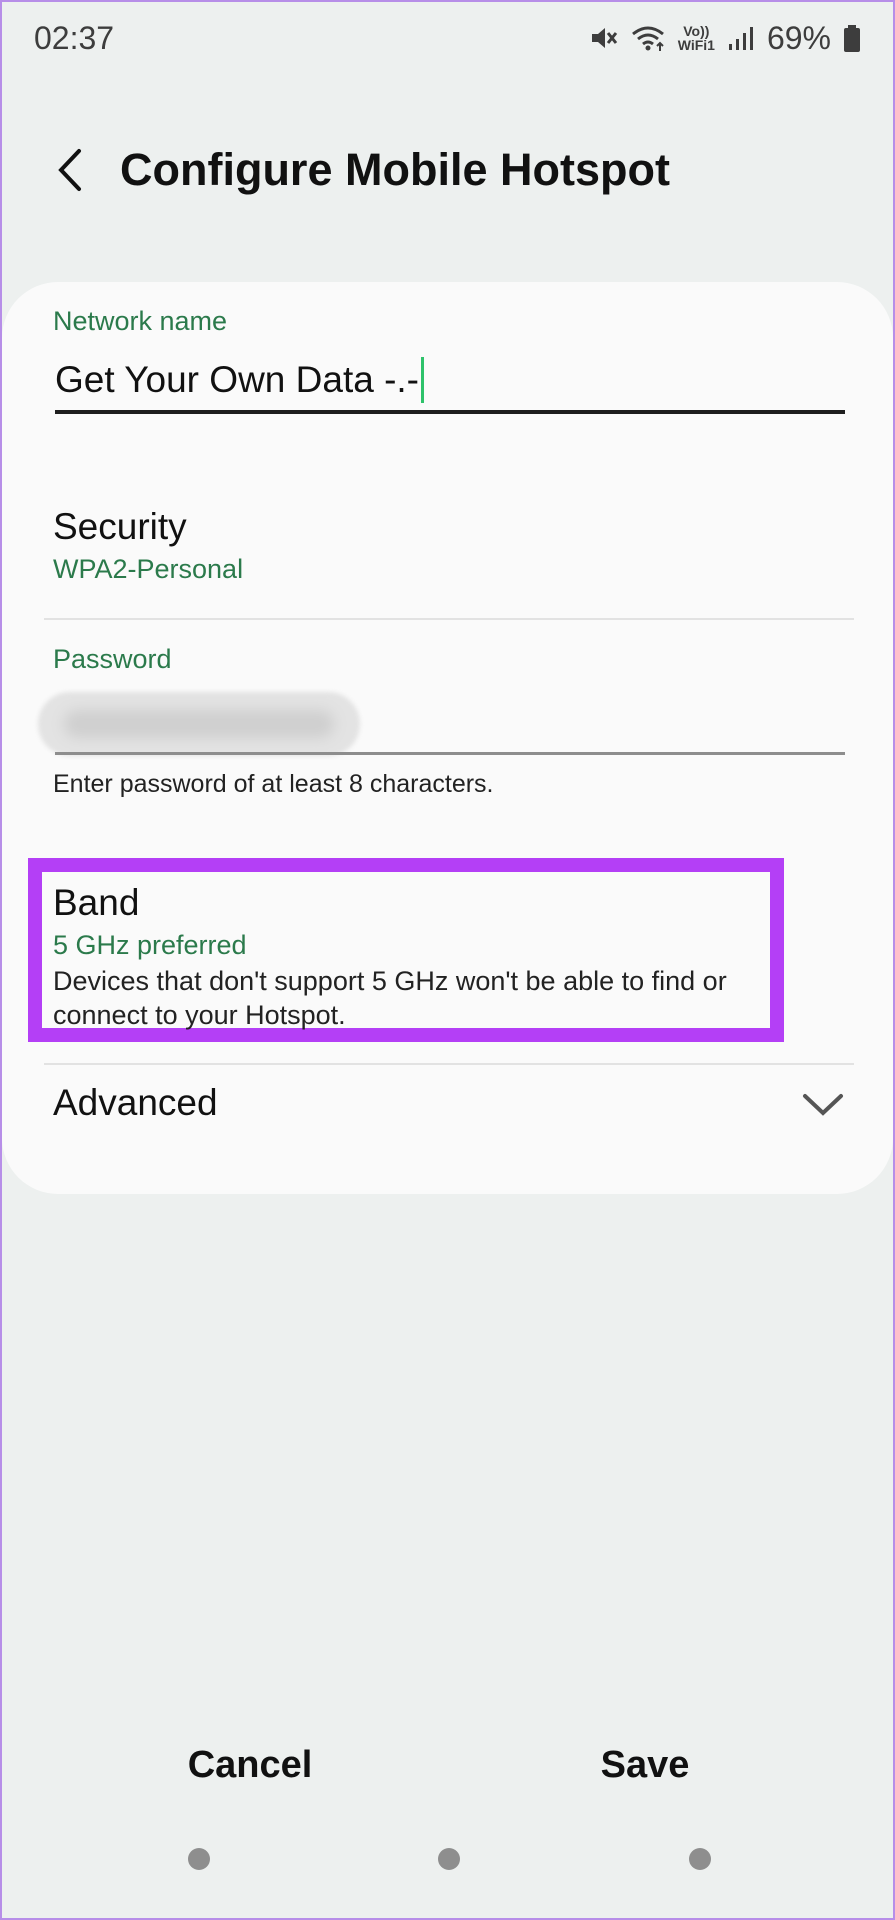 This screenshot has height=1920, width=895. What do you see at coordinates (237, 379) in the screenshot?
I see `network-name-value: Get Your Own Data -.-` at bounding box center [237, 379].